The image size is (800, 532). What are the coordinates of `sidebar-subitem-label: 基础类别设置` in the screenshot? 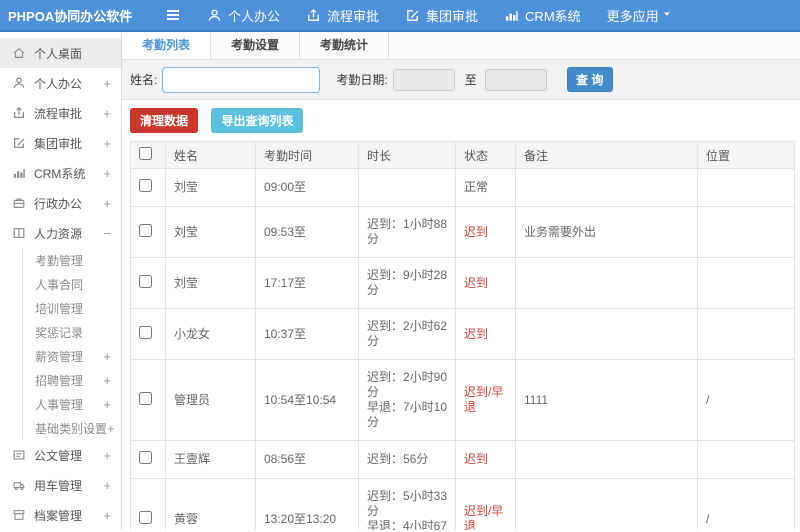 It's located at (71, 428).